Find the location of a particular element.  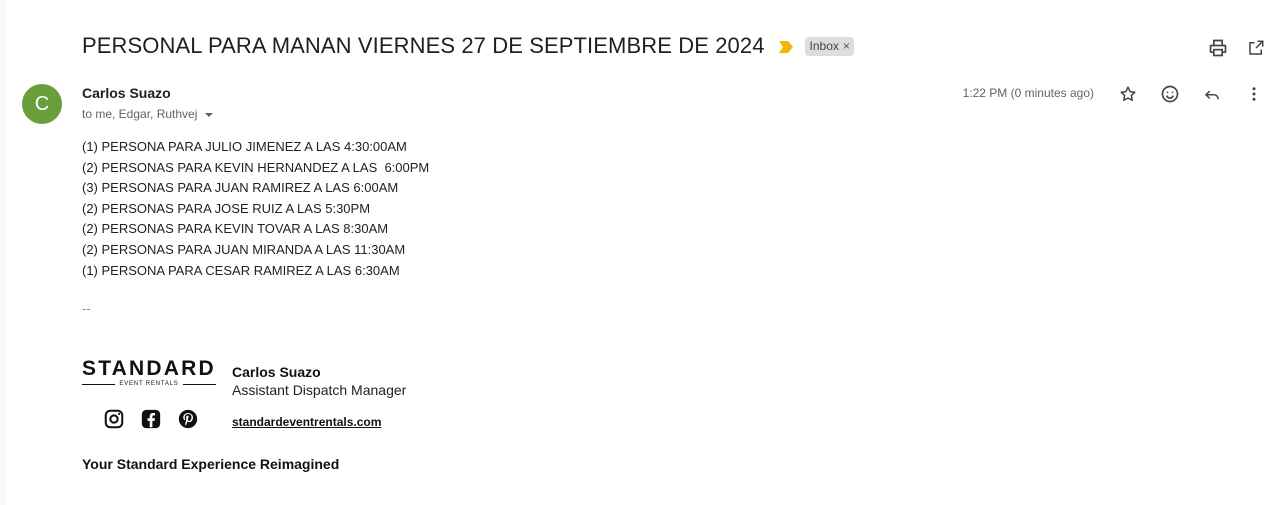

emoji-icon is located at coordinates (1170, 94).